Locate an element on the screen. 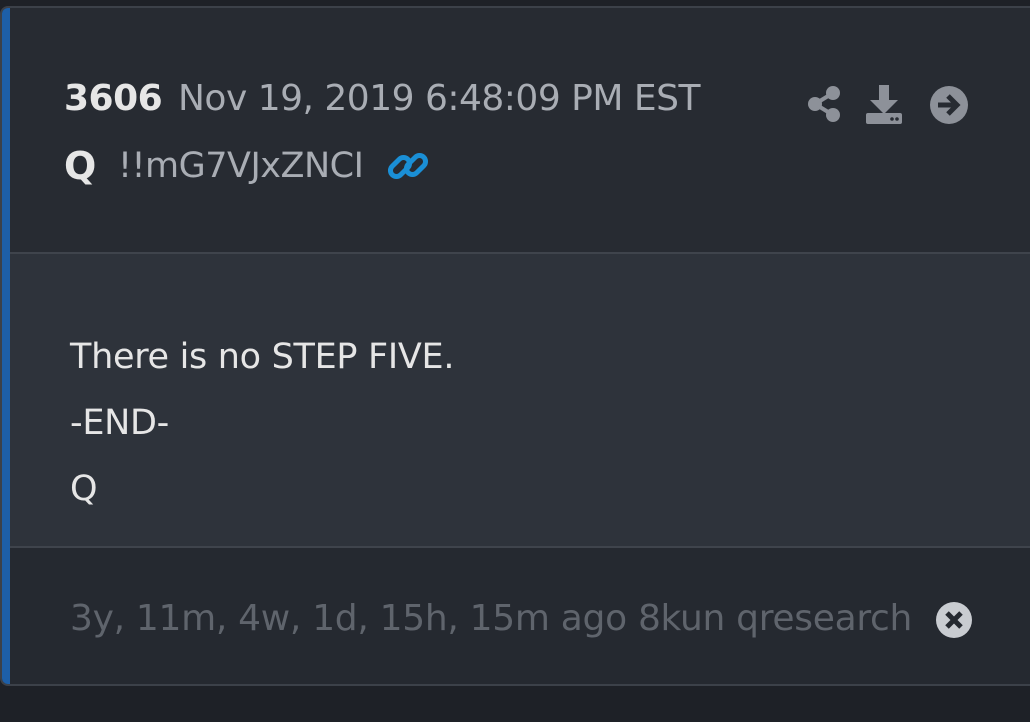 This screenshot has height=722, width=1030. arrow-right-circle-icon is located at coordinates (949, 105).